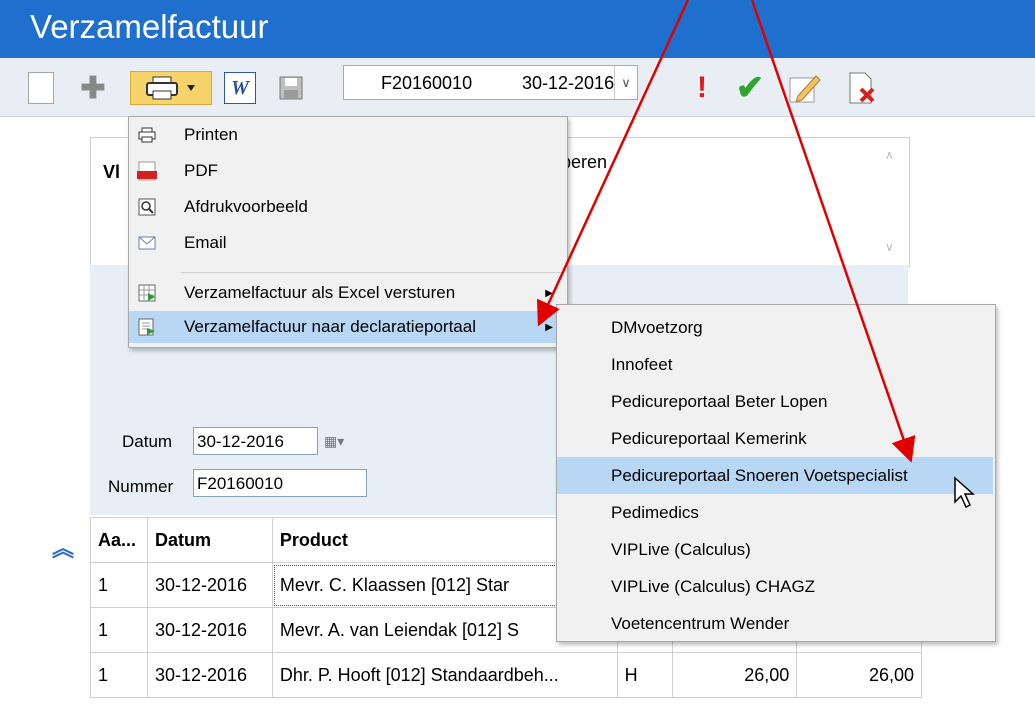 The image size is (1035, 717). I want to click on add-icon: ✚, so click(93, 88).